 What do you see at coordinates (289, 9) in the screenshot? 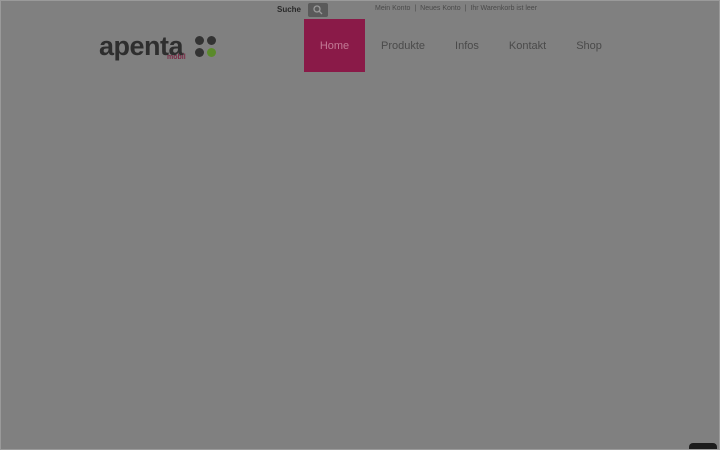
I see `search-label: Suche` at bounding box center [289, 9].